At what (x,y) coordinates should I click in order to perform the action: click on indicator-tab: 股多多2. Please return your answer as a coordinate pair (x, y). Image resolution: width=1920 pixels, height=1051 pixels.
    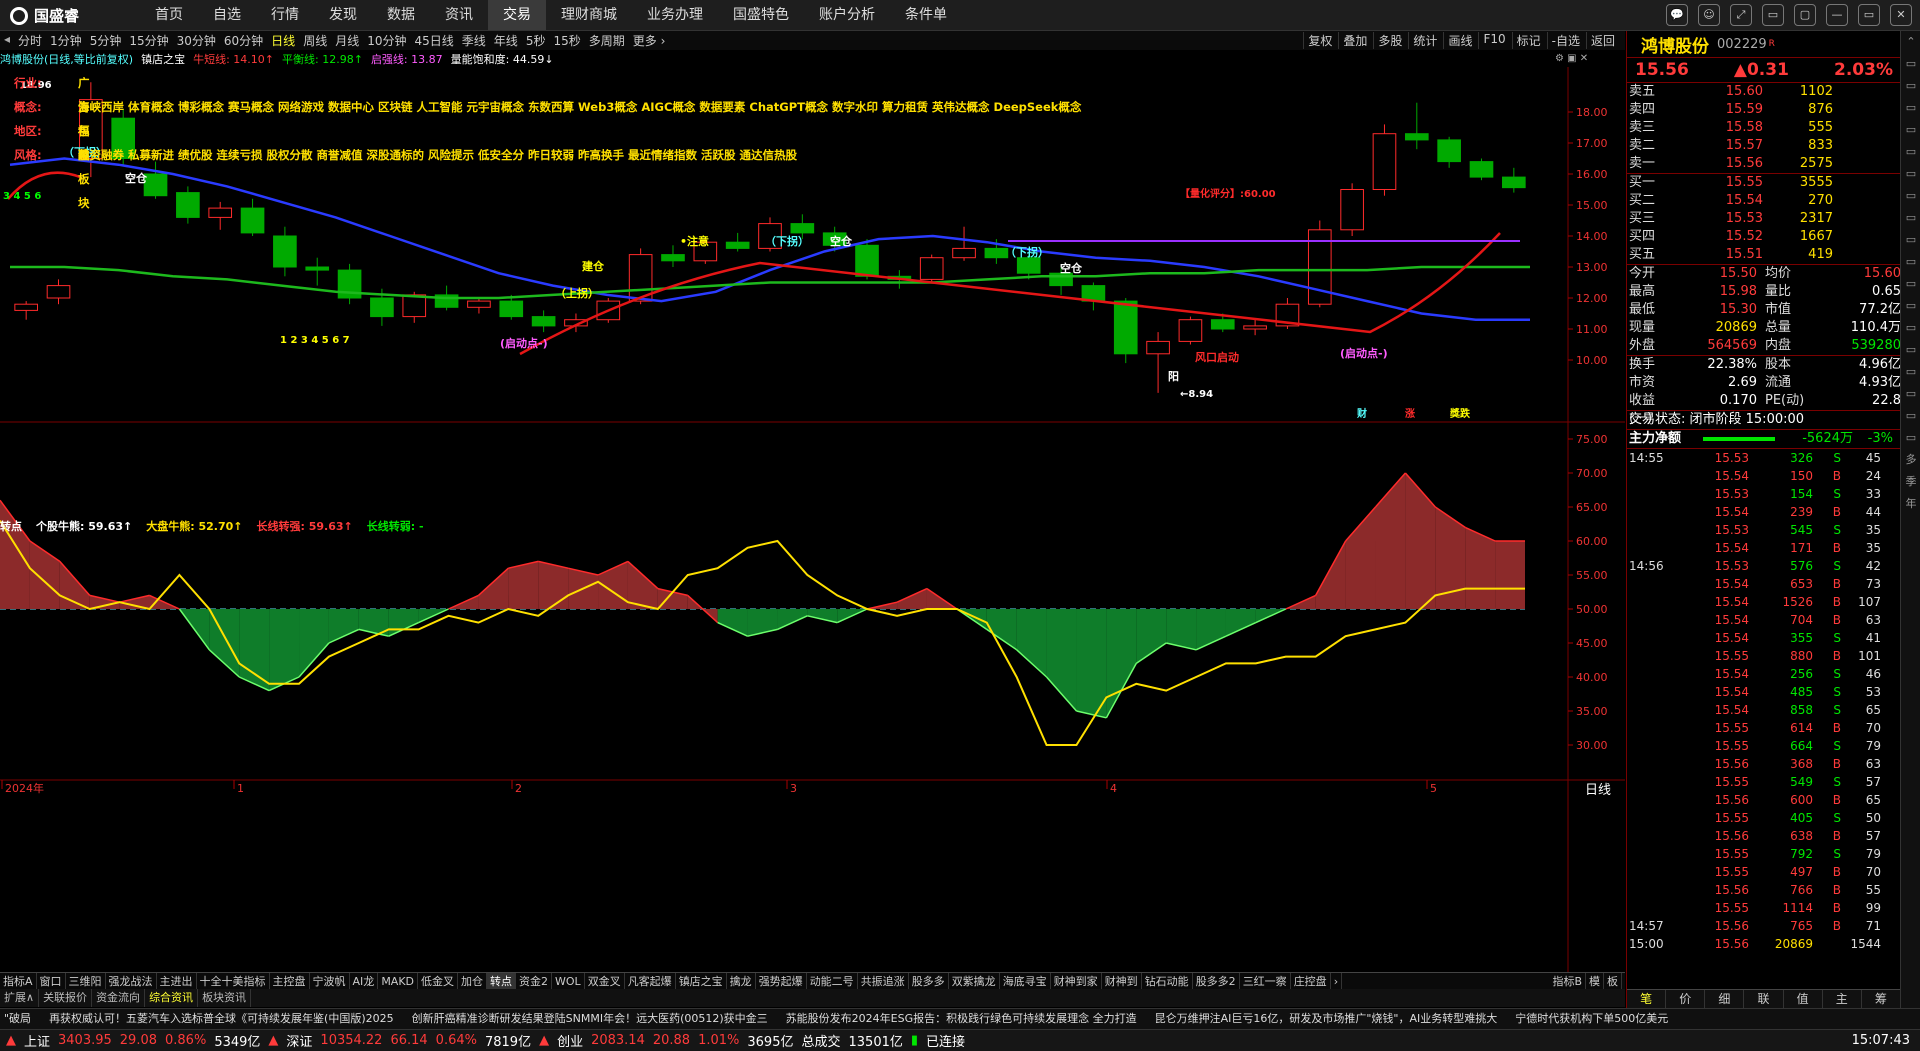
    Looking at the image, I should click on (1216, 981).